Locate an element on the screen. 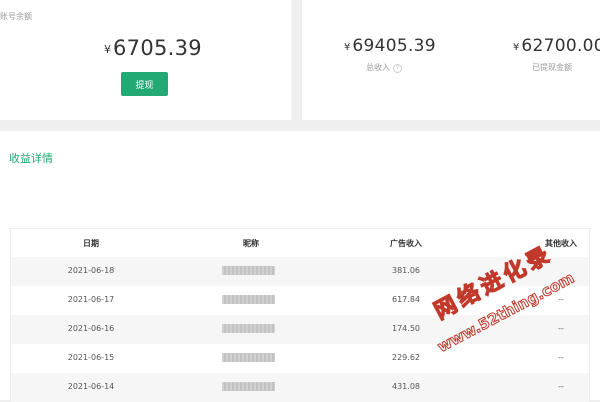 This screenshot has width=600, height=402. cell-ad-income: 431.08 is located at coordinates (406, 386).